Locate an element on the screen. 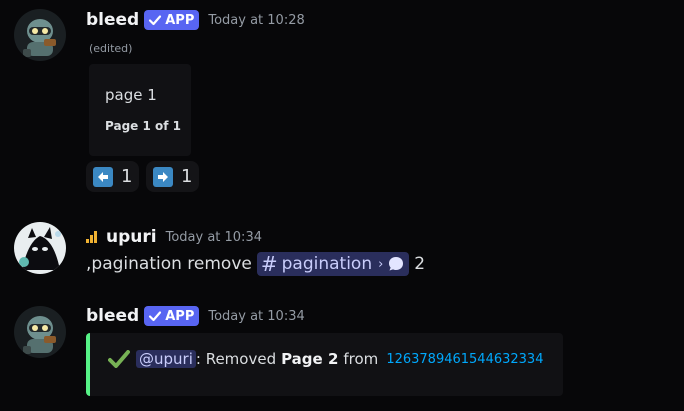  message-content: ,pagination remove # pagination › 2 is located at coordinates (255, 264).